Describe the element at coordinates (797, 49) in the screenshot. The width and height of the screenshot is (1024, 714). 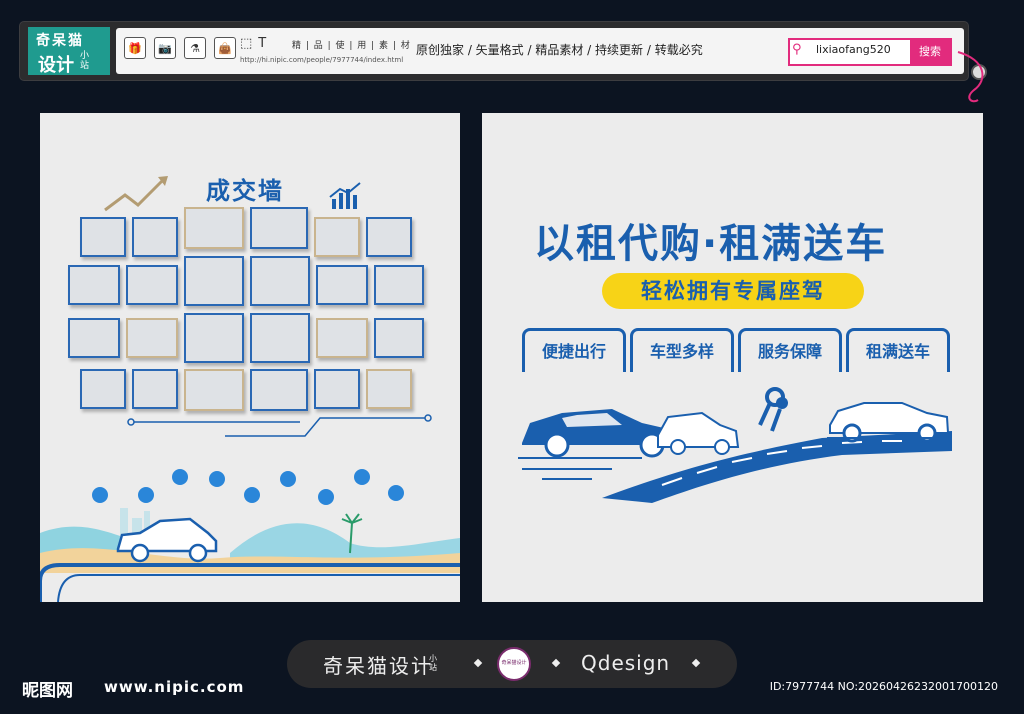
I see `search-icon: ⚲` at that location.